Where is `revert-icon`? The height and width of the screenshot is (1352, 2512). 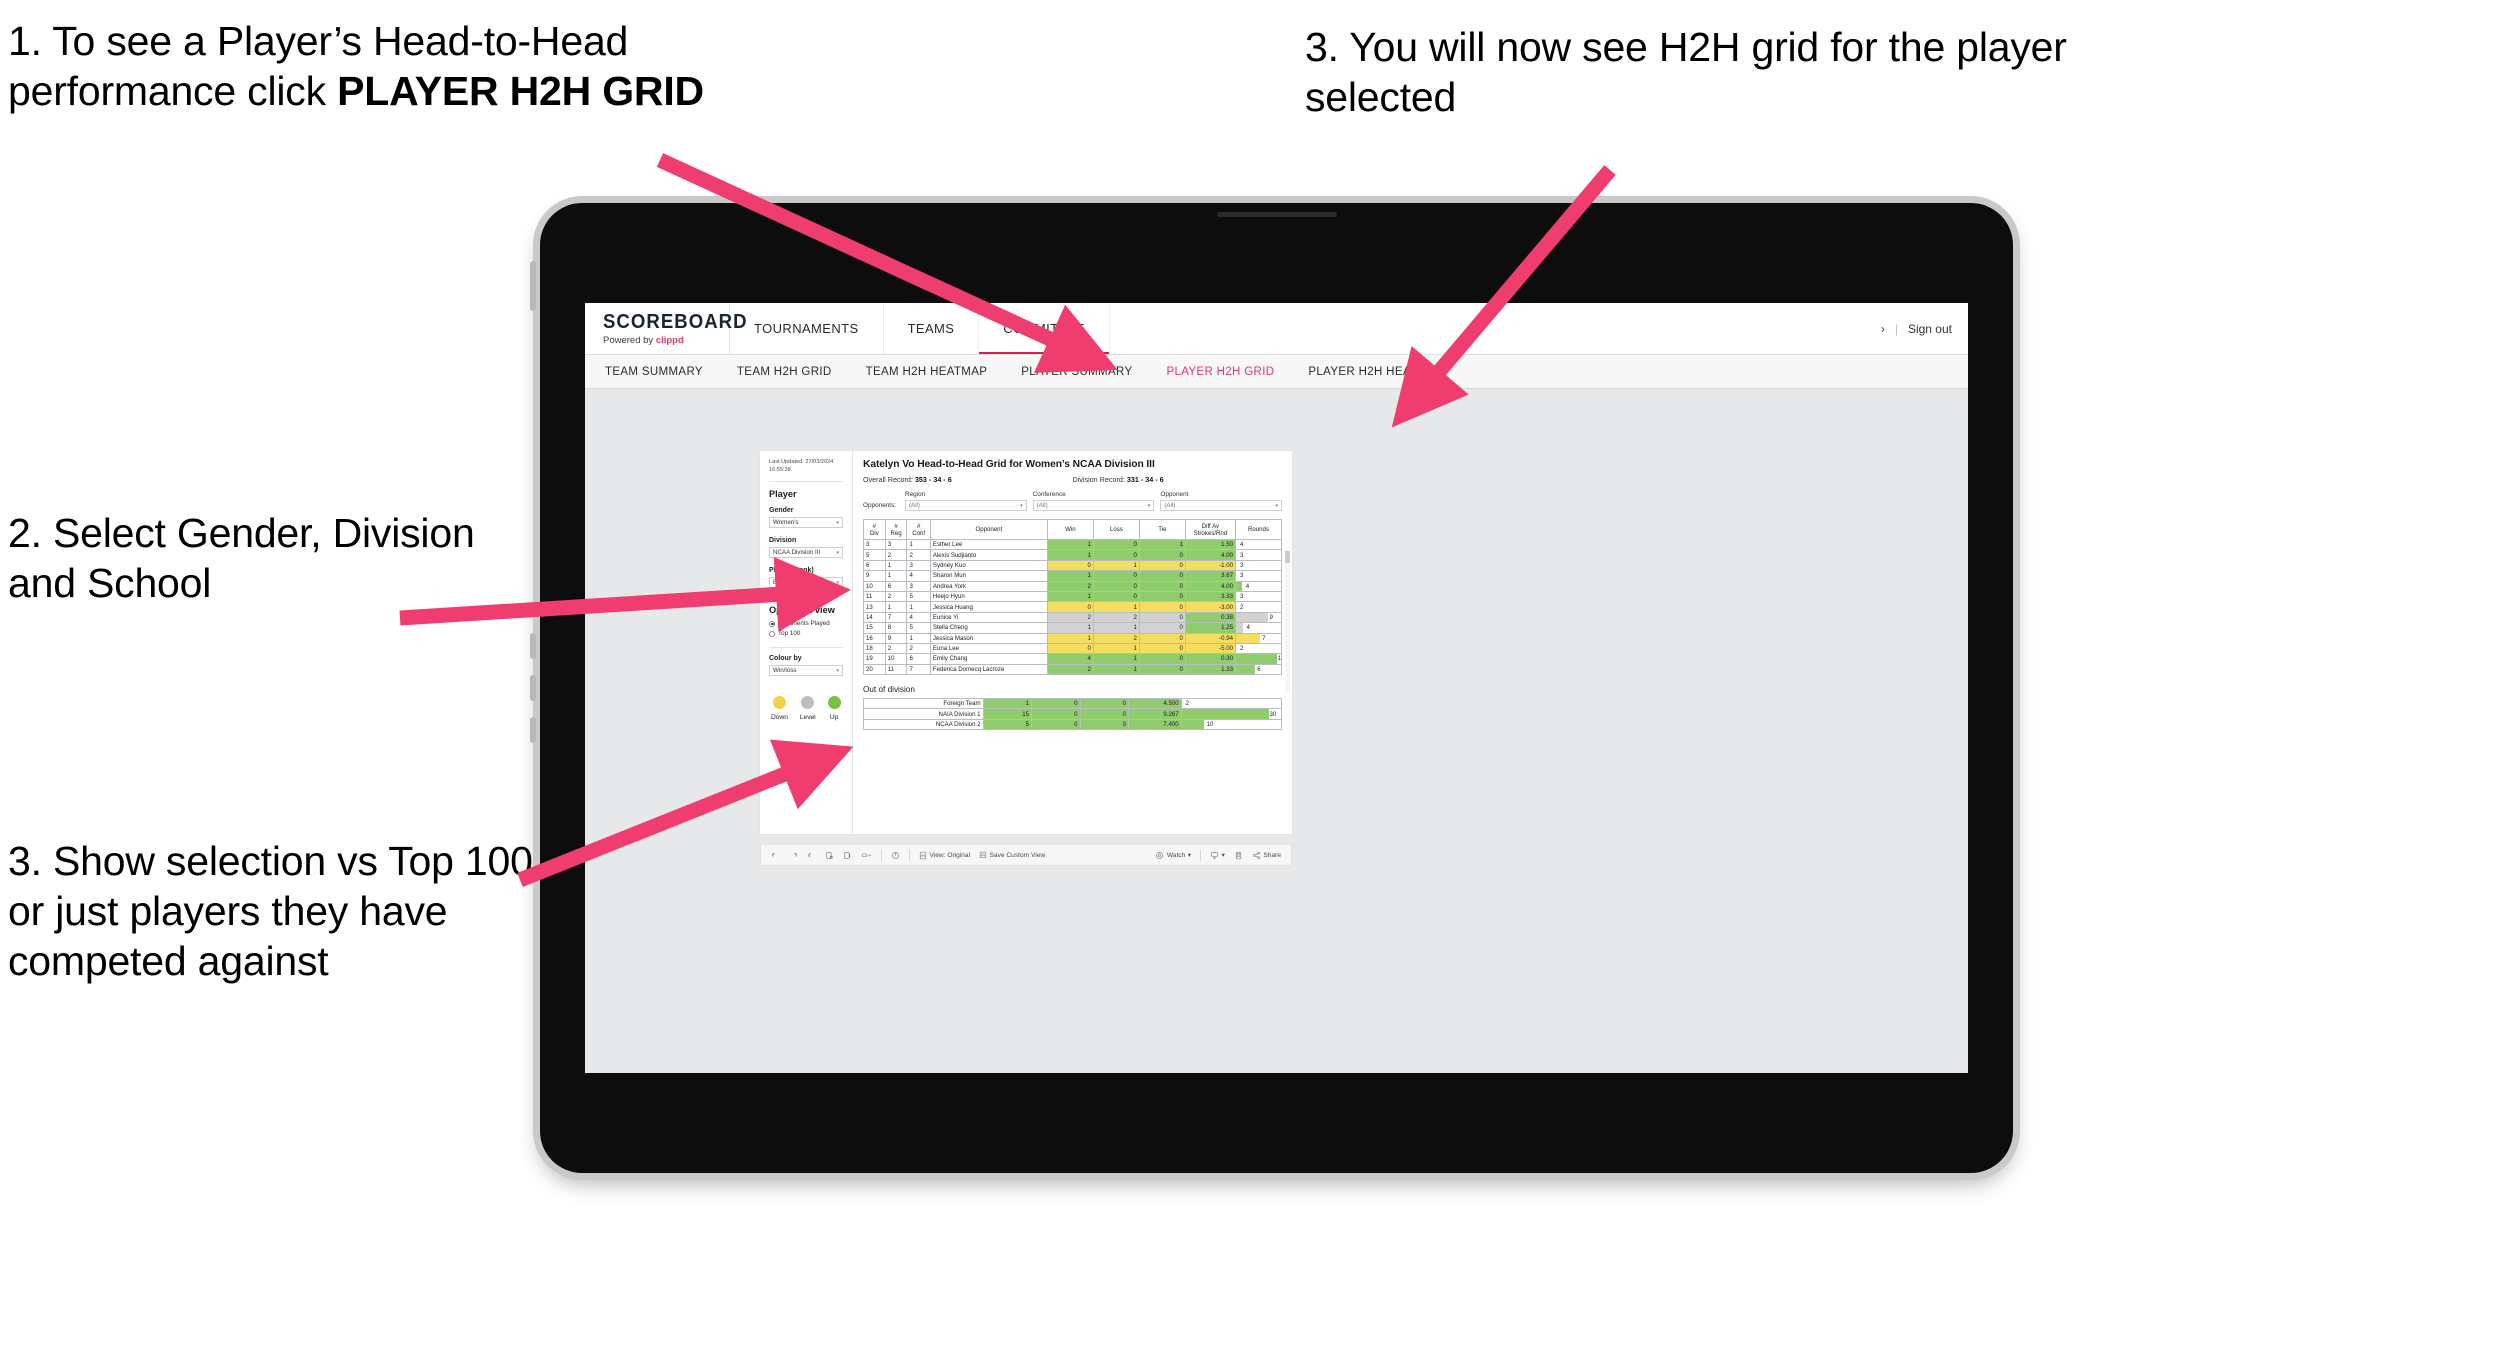
revert-icon is located at coordinates (811, 855).